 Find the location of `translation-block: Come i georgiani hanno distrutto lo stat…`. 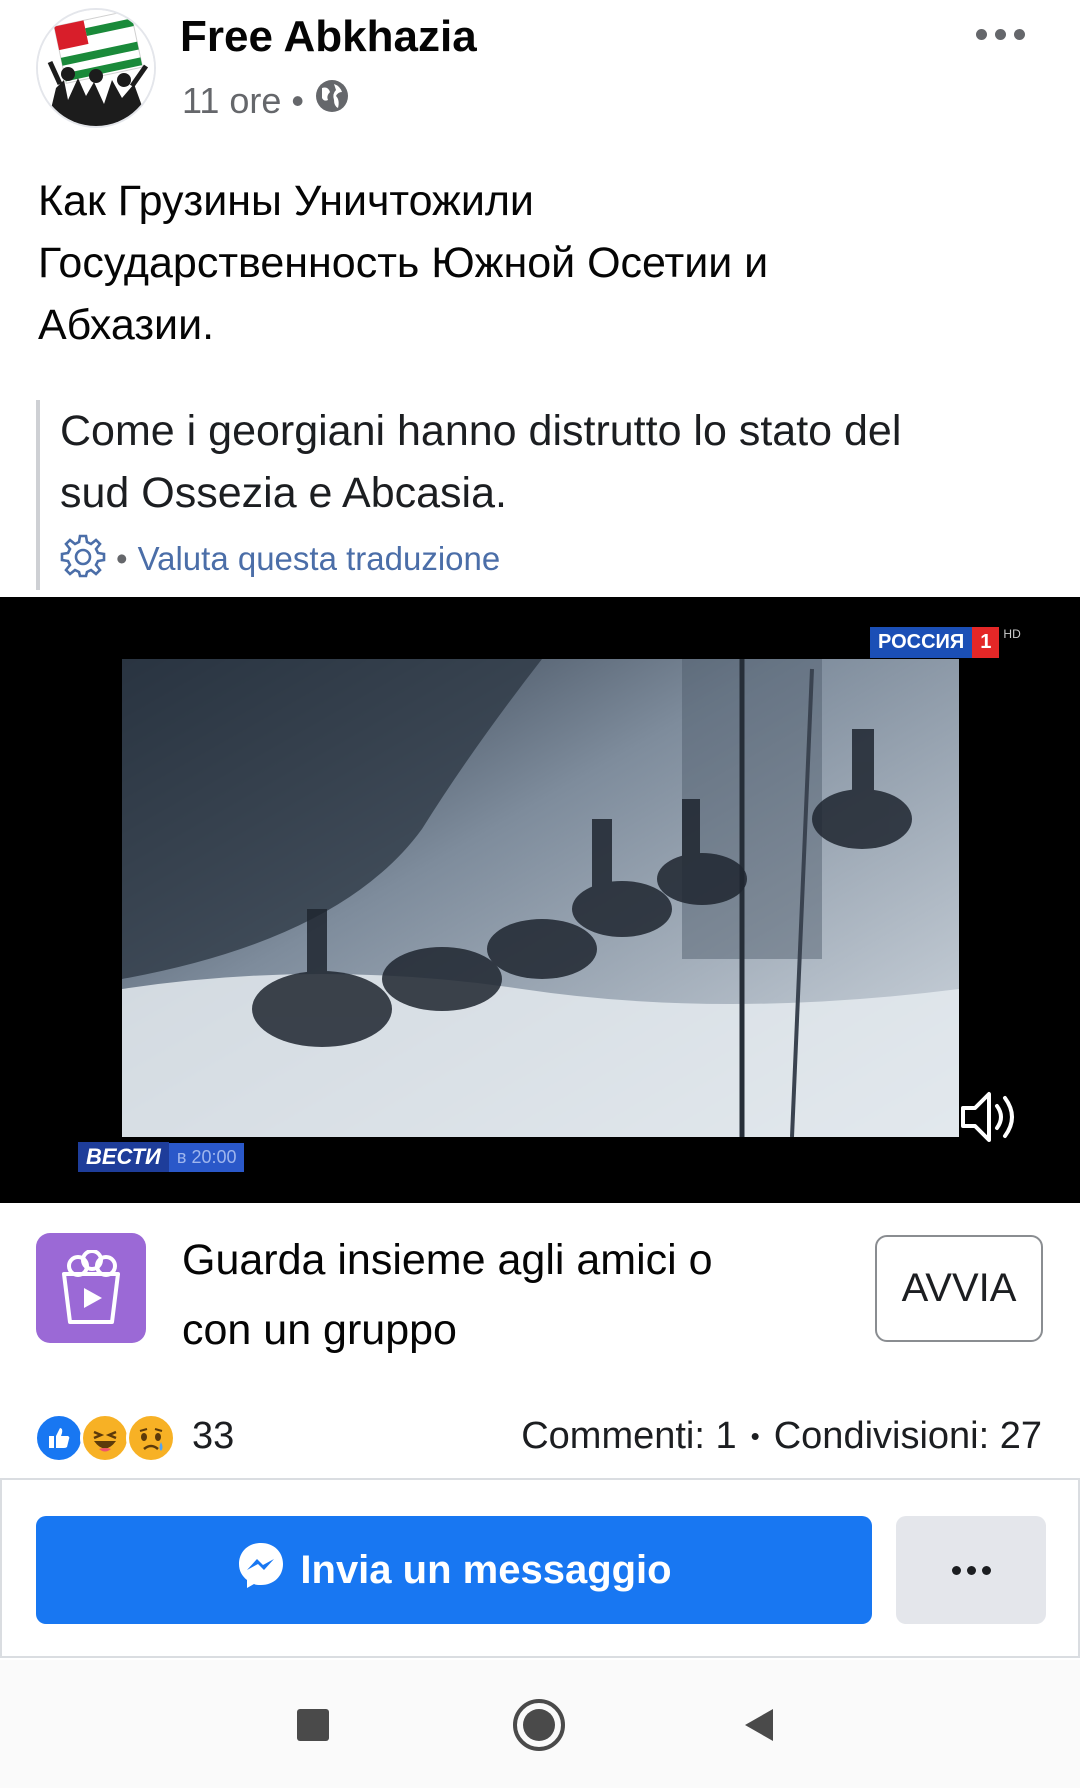

translation-block: Come i georgiani hanno distrutto lo stat… is located at coordinates (541, 495).